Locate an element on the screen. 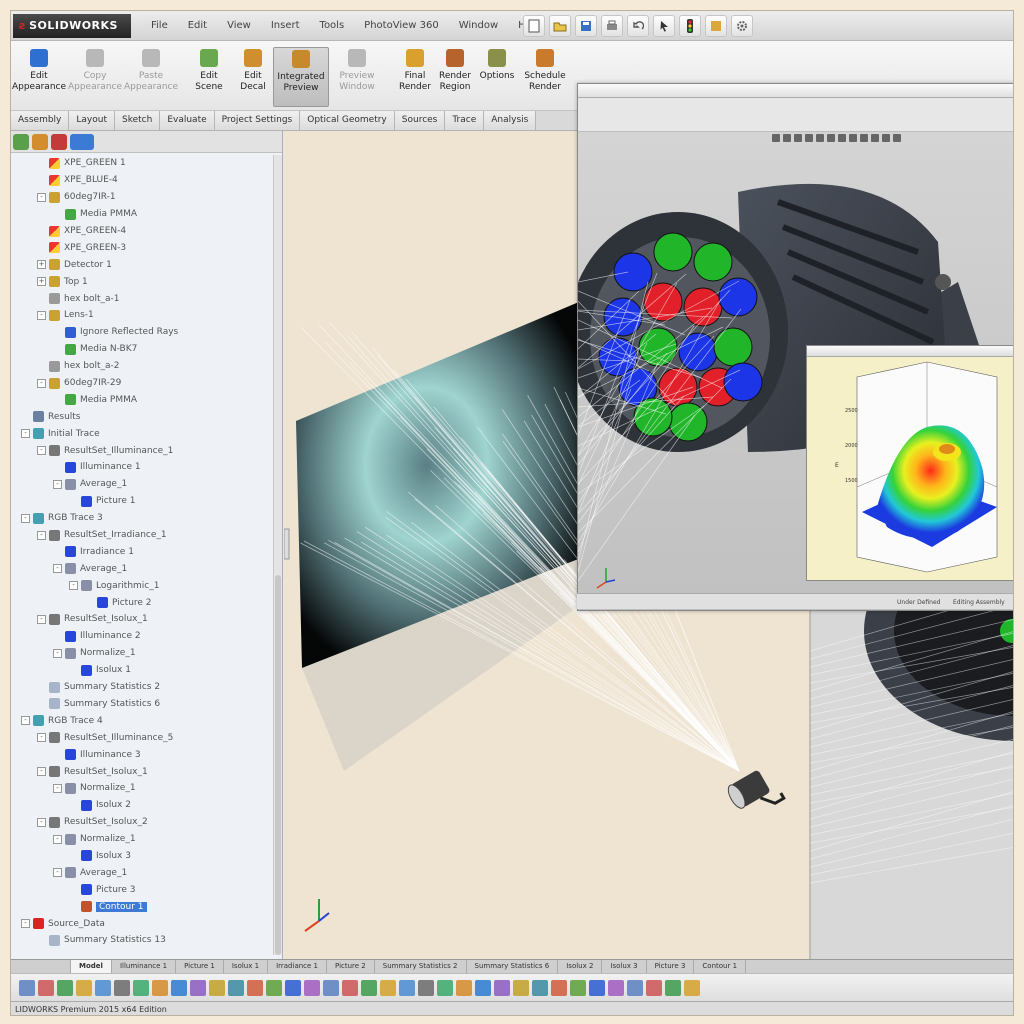 The image size is (1024, 1024). tree-node: Isolux 2 is located at coordinates (142, 805).